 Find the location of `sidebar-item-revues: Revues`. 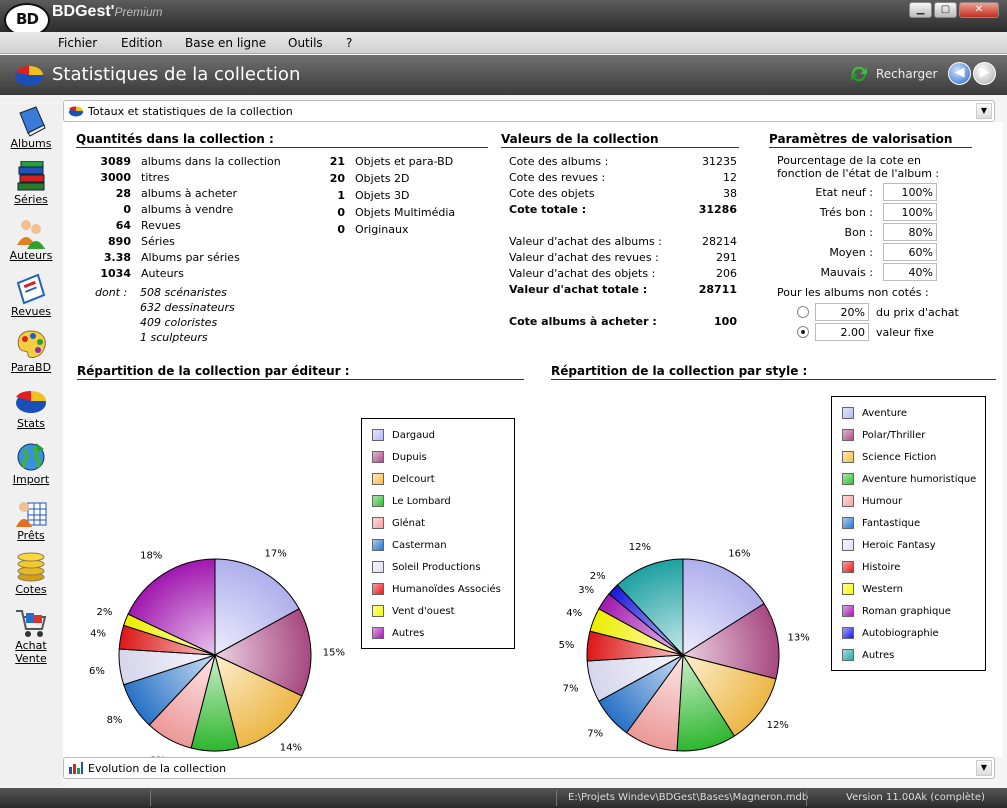

sidebar-item-revues: Revues is located at coordinates (31, 295).